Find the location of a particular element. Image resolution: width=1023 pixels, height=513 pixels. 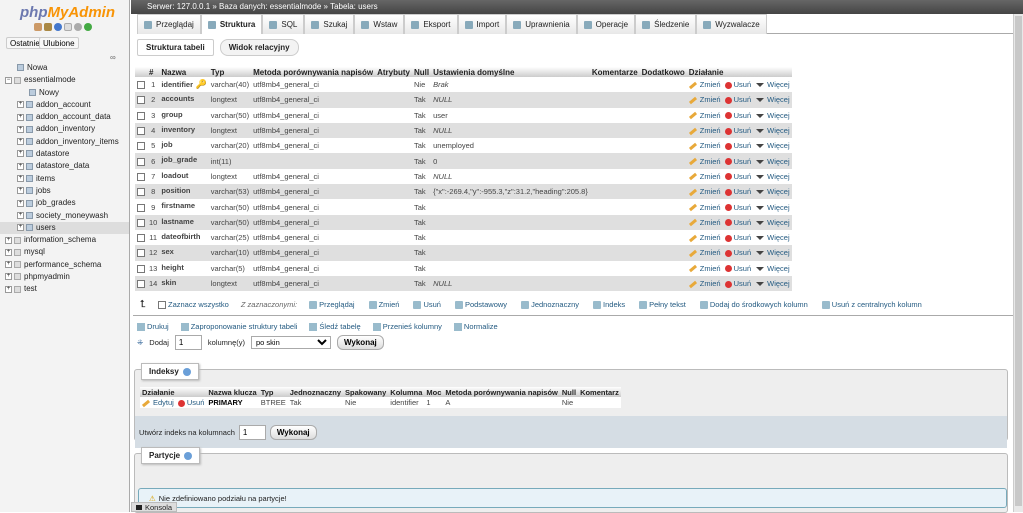

tree-item-nowy: Nowy is located at coordinates (64, 93).